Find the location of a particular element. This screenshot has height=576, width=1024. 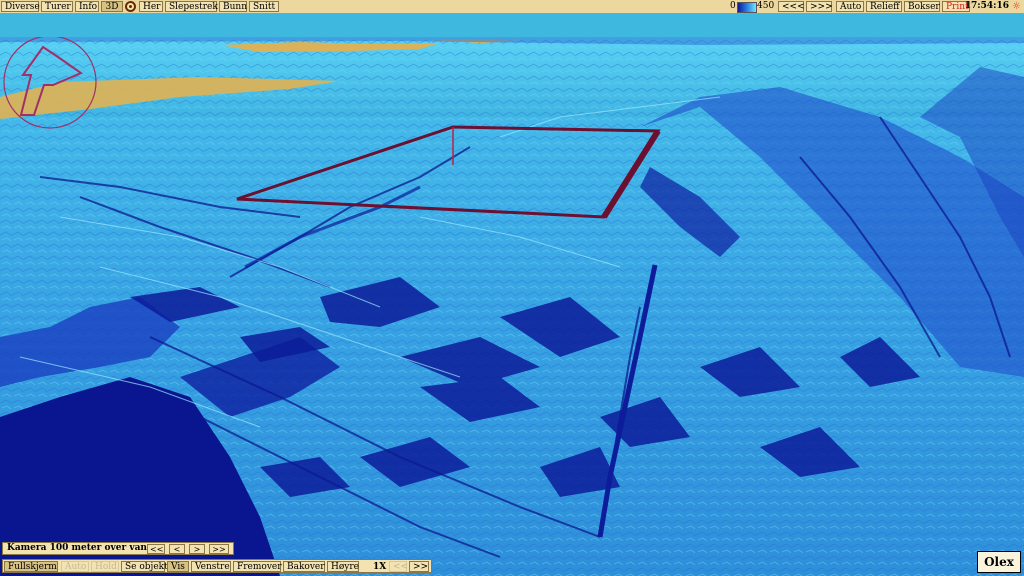

camera-panel: Kamera 100 meter over vann << < > >> is located at coordinates (118, 548).